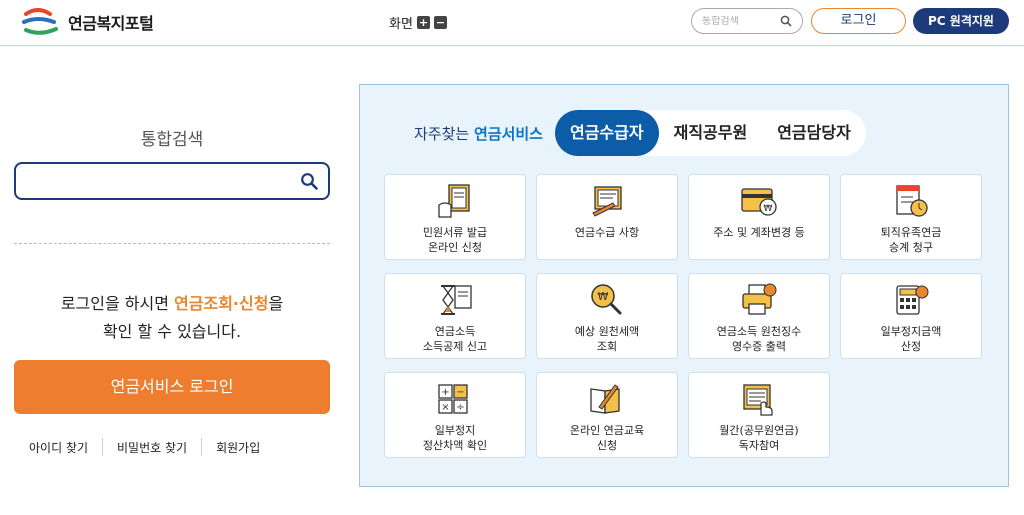 This screenshot has height=515, width=1024. Describe the element at coordinates (221, 303) in the screenshot. I see `login-message-highlight: 연금조회·신청` at that location.